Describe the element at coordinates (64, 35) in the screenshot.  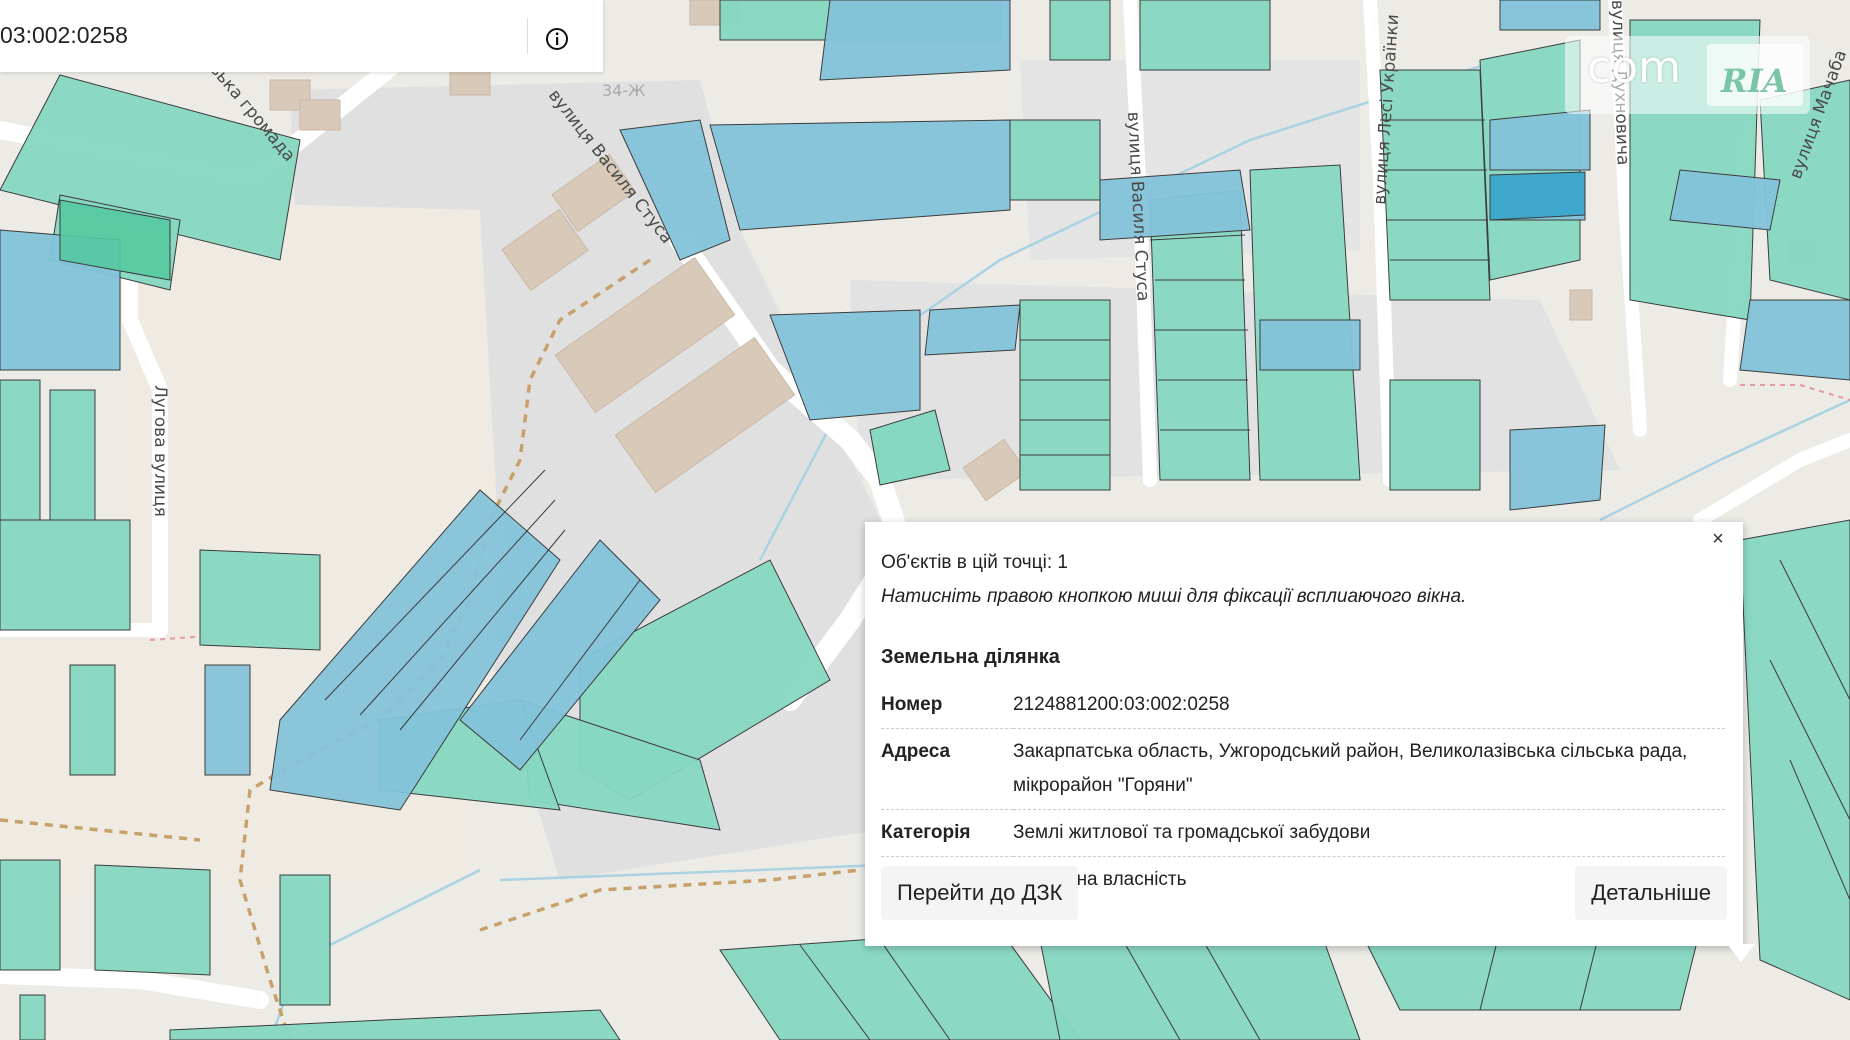
I see `cadastral-number-input: 03:002:0258` at that location.